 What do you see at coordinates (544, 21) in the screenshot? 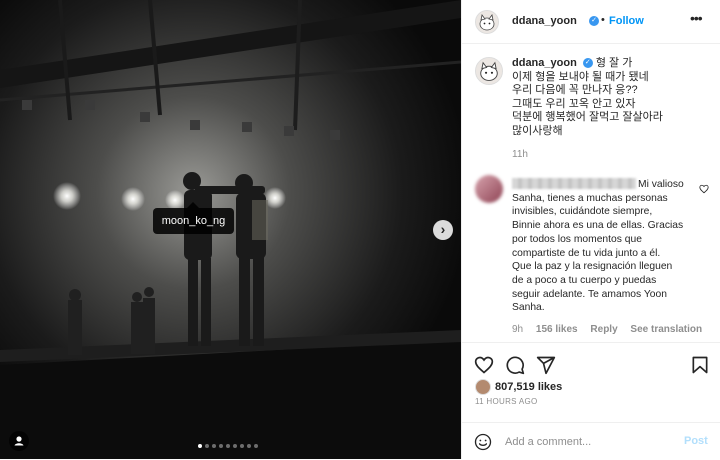
I see `author-username: ddana_yoon` at bounding box center [544, 21].